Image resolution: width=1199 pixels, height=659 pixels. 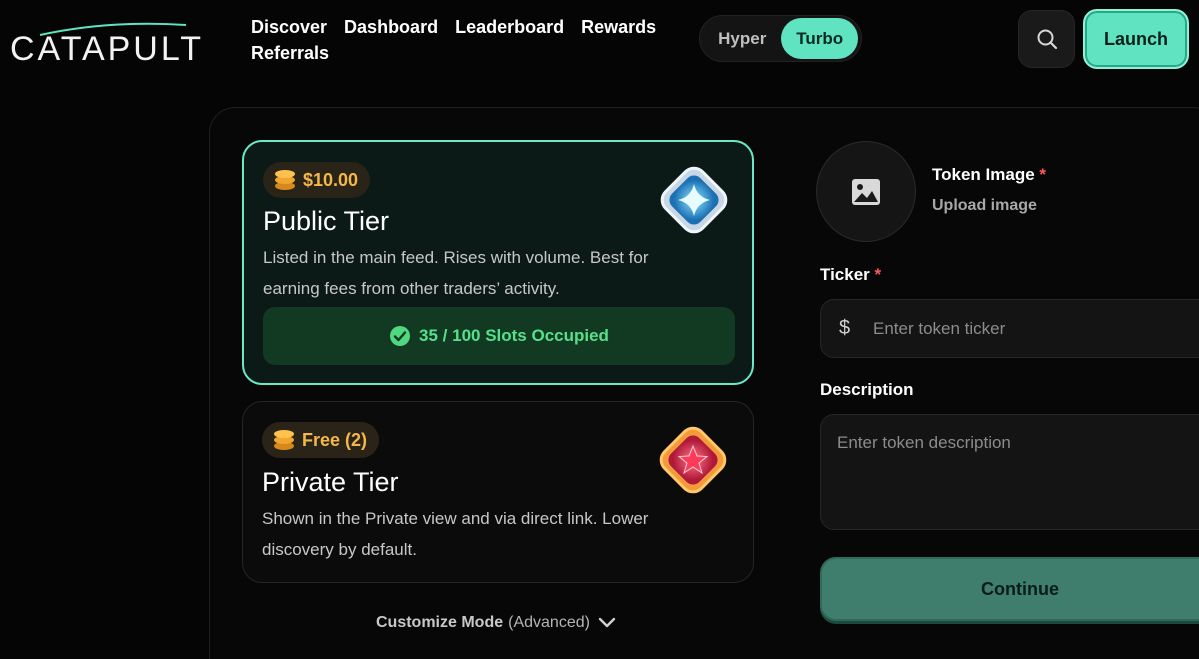 I want to click on star-diamond-icon, so click(x=693, y=462).